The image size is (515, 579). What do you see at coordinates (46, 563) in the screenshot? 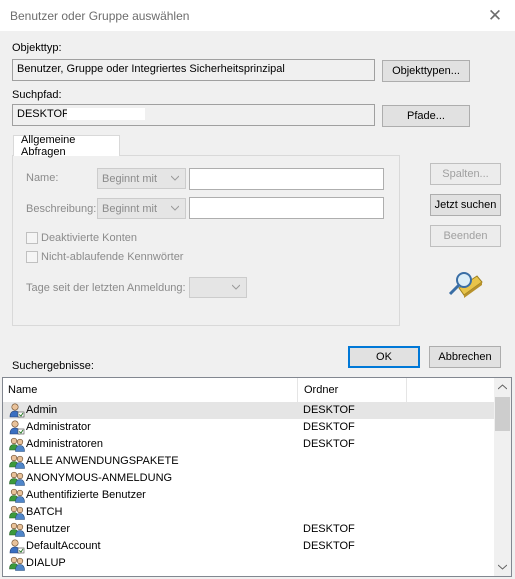
I see `row-name: DIALUP` at bounding box center [46, 563].